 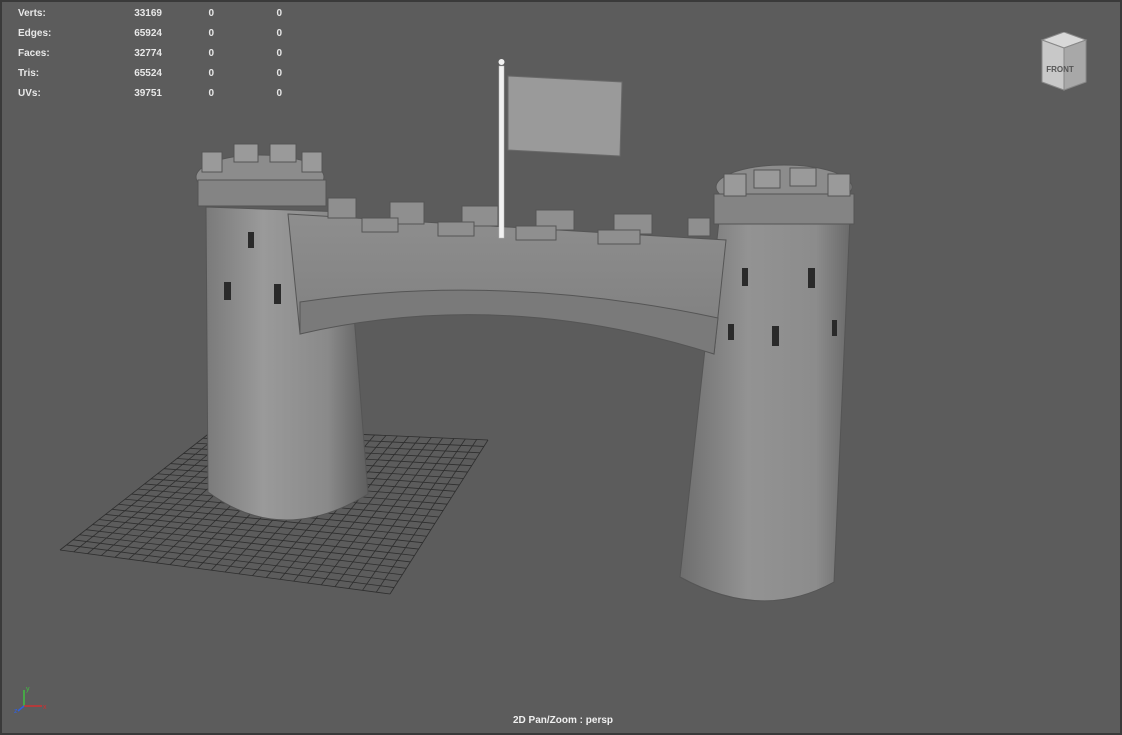 I want to click on axis-y-label: y, so click(x=28, y=689).